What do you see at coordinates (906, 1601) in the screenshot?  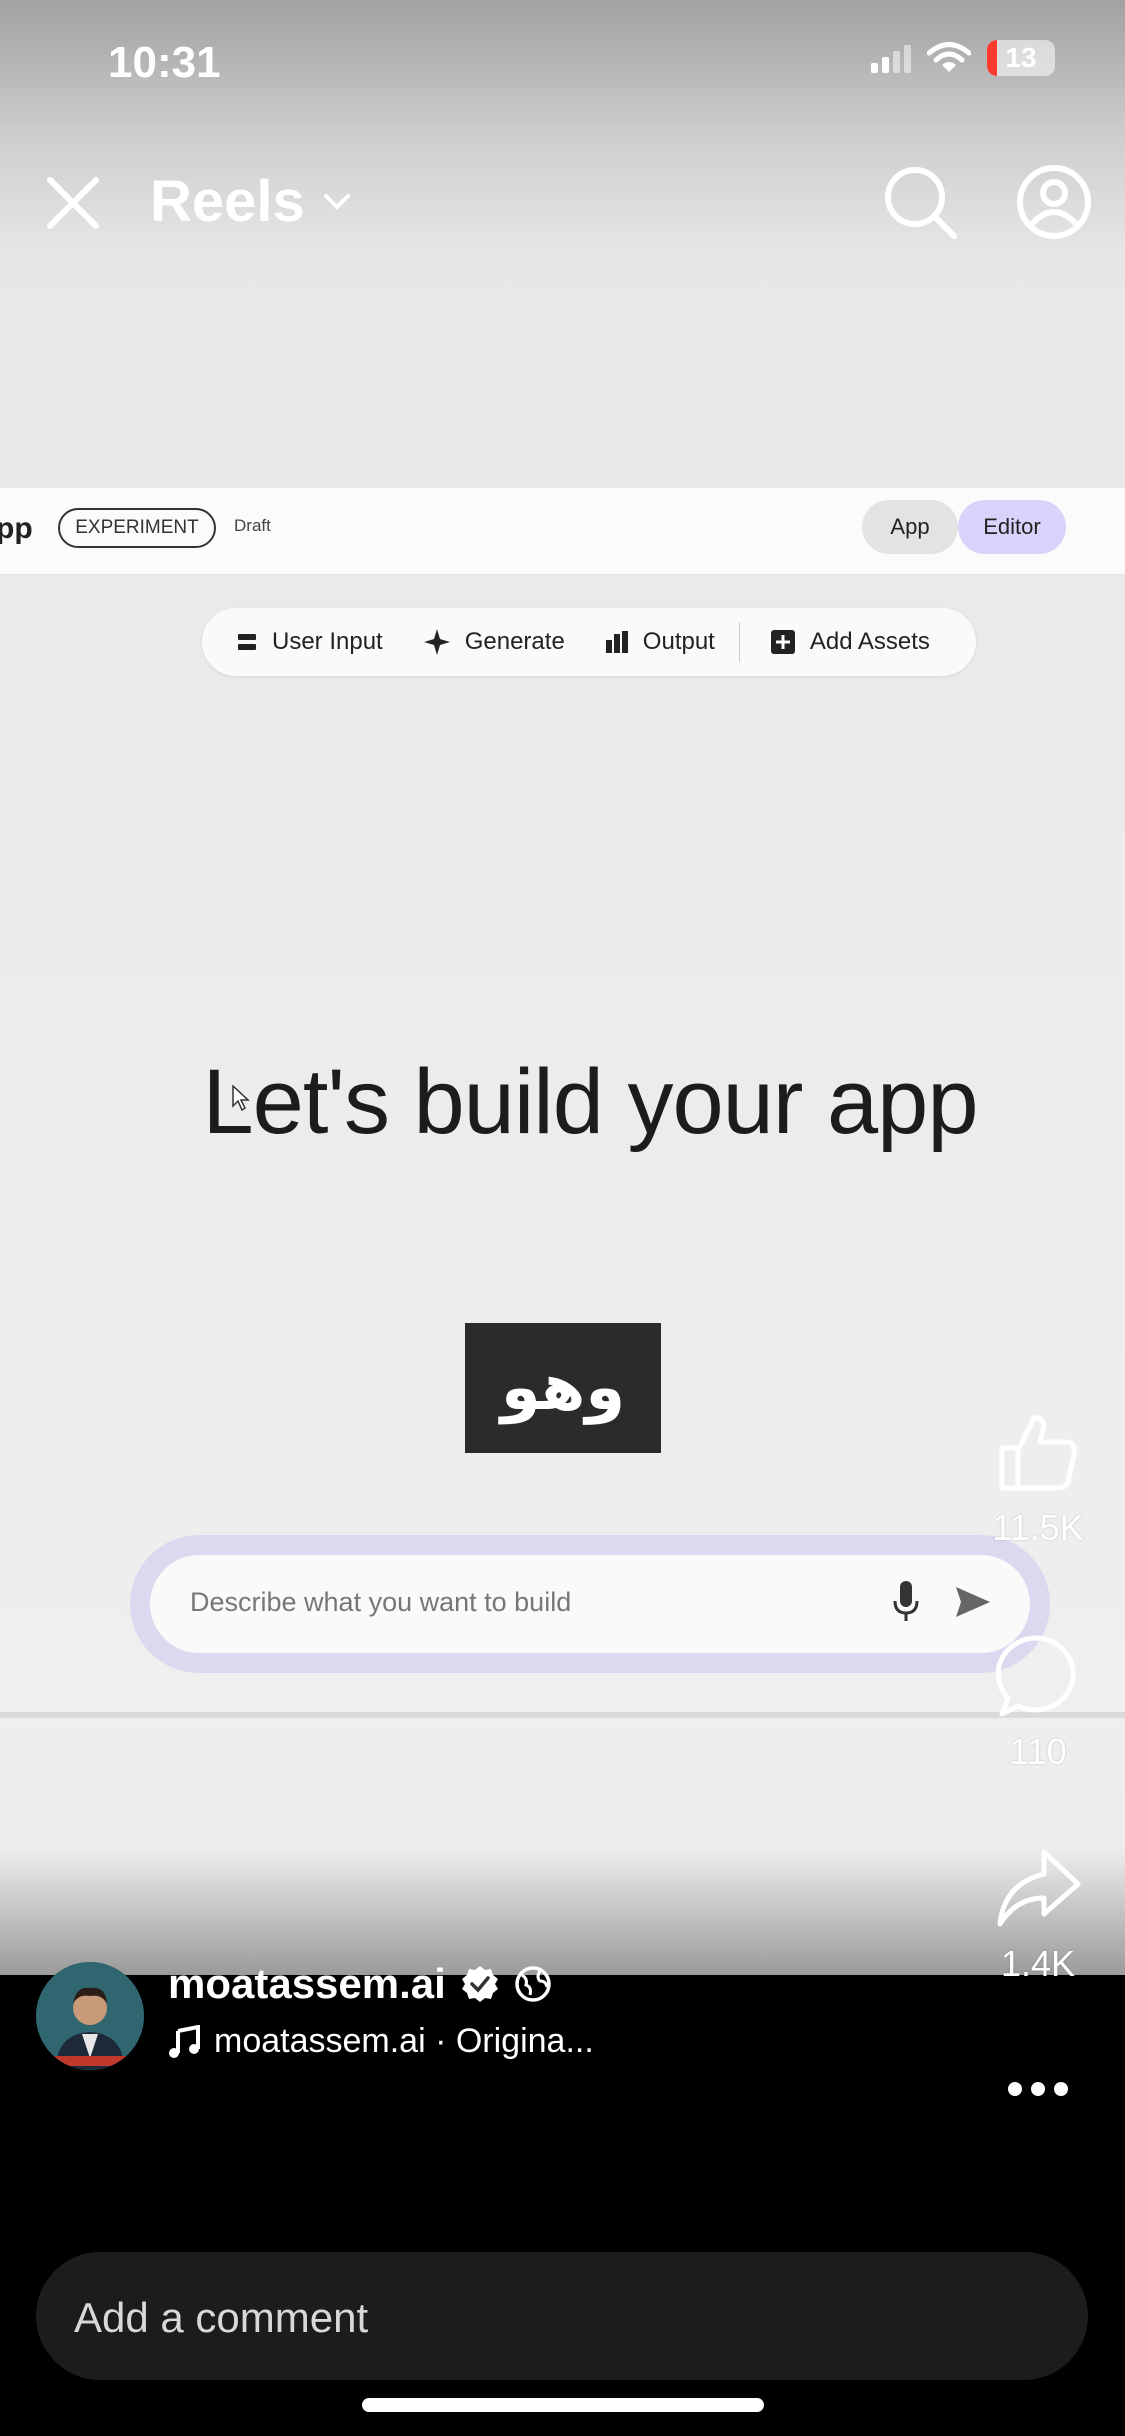 I see `microphone-icon` at bounding box center [906, 1601].